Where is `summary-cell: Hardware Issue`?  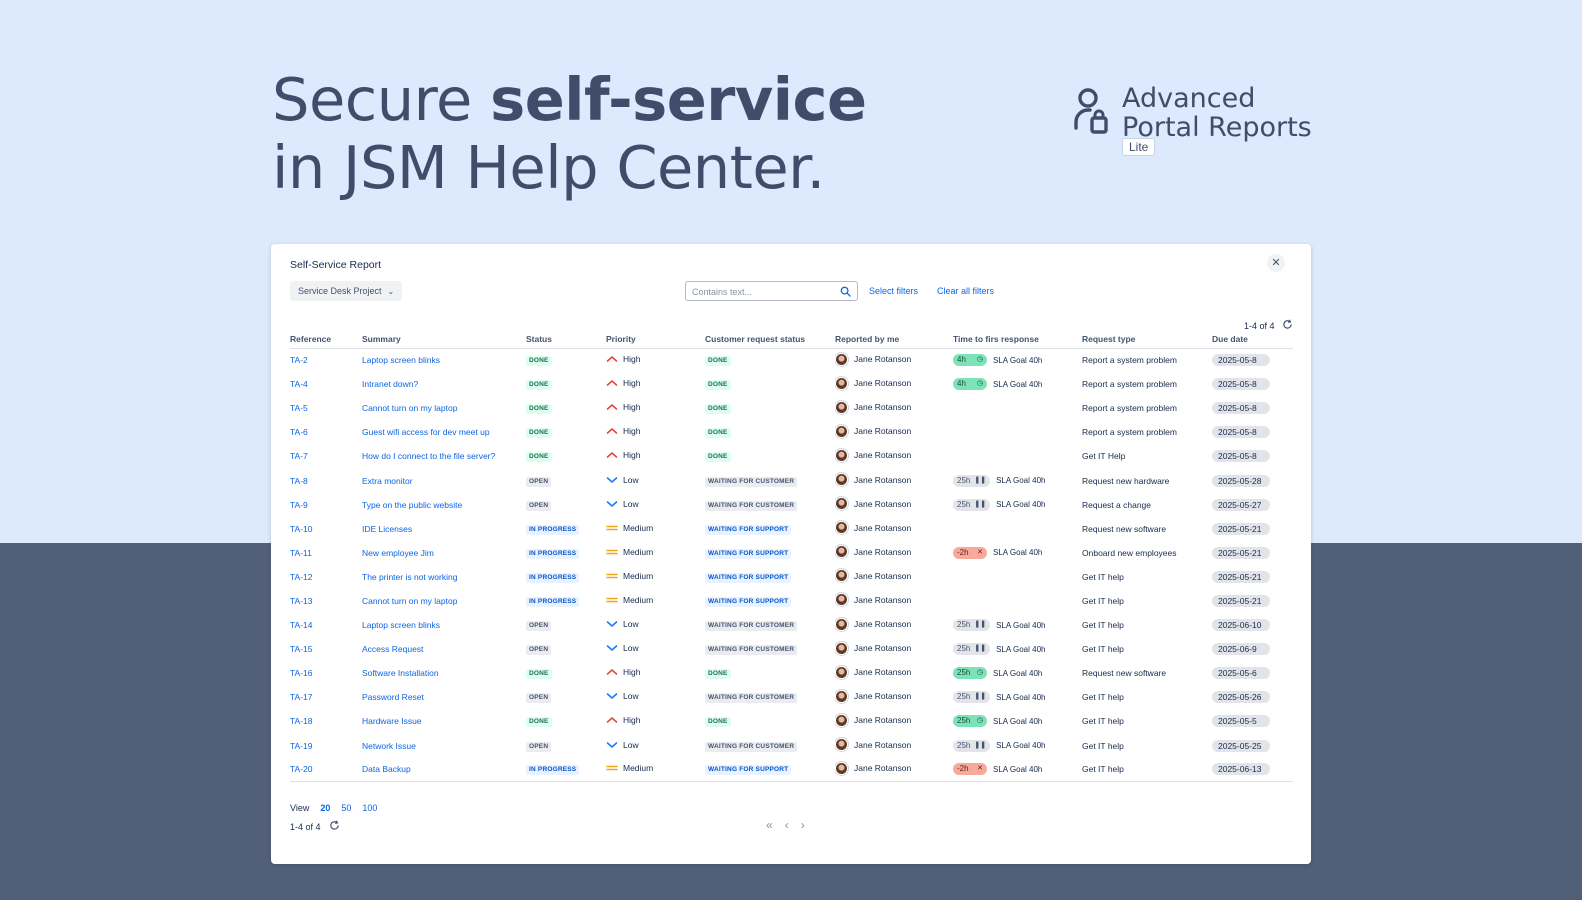 summary-cell: Hardware Issue is located at coordinates (444, 721).